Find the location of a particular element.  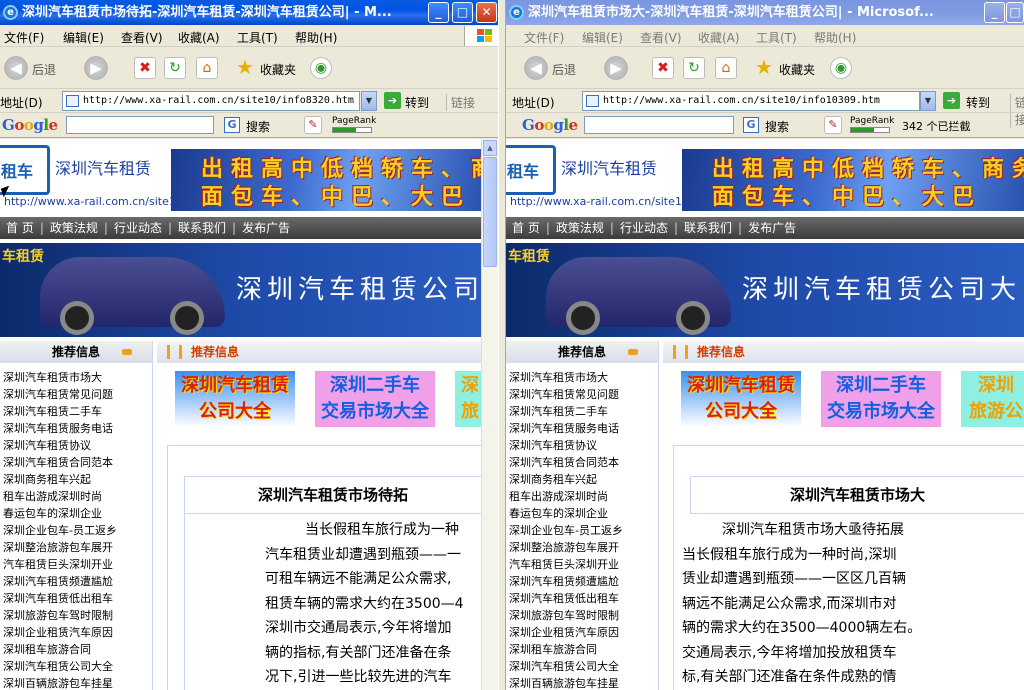

google-logo: Google is located at coordinates (30, 125).